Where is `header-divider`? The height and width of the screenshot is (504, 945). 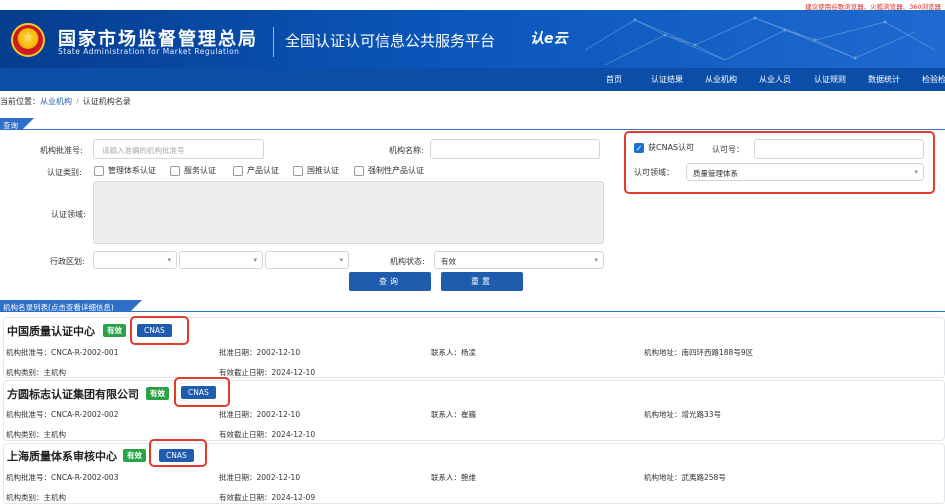
header-divider is located at coordinates (273, 42).